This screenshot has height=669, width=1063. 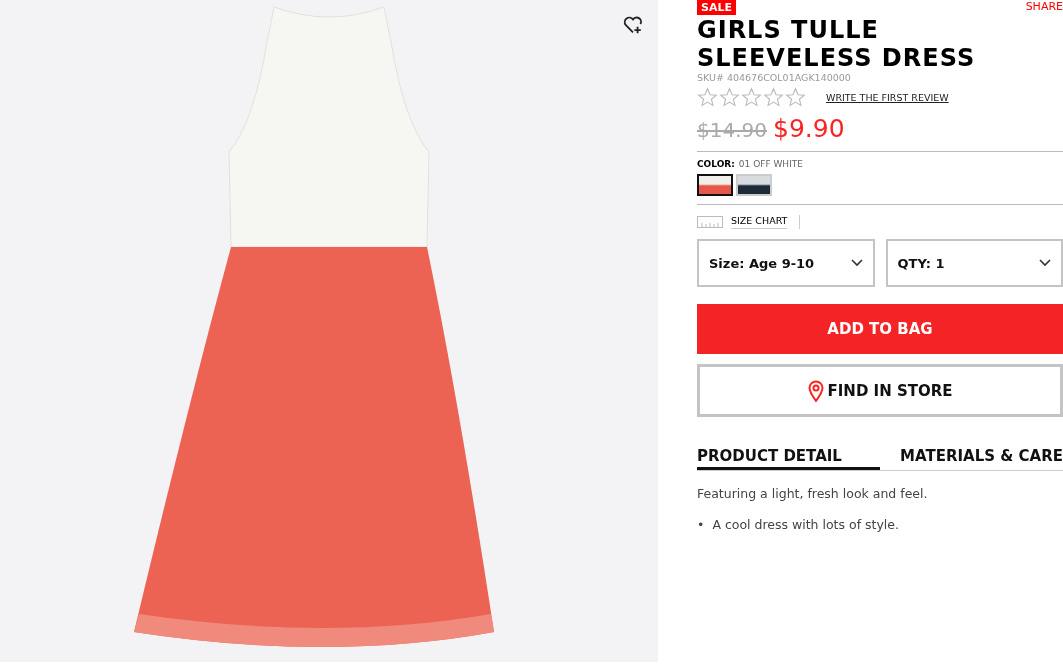 I want to click on color-swatch, so click(x=715, y=185).